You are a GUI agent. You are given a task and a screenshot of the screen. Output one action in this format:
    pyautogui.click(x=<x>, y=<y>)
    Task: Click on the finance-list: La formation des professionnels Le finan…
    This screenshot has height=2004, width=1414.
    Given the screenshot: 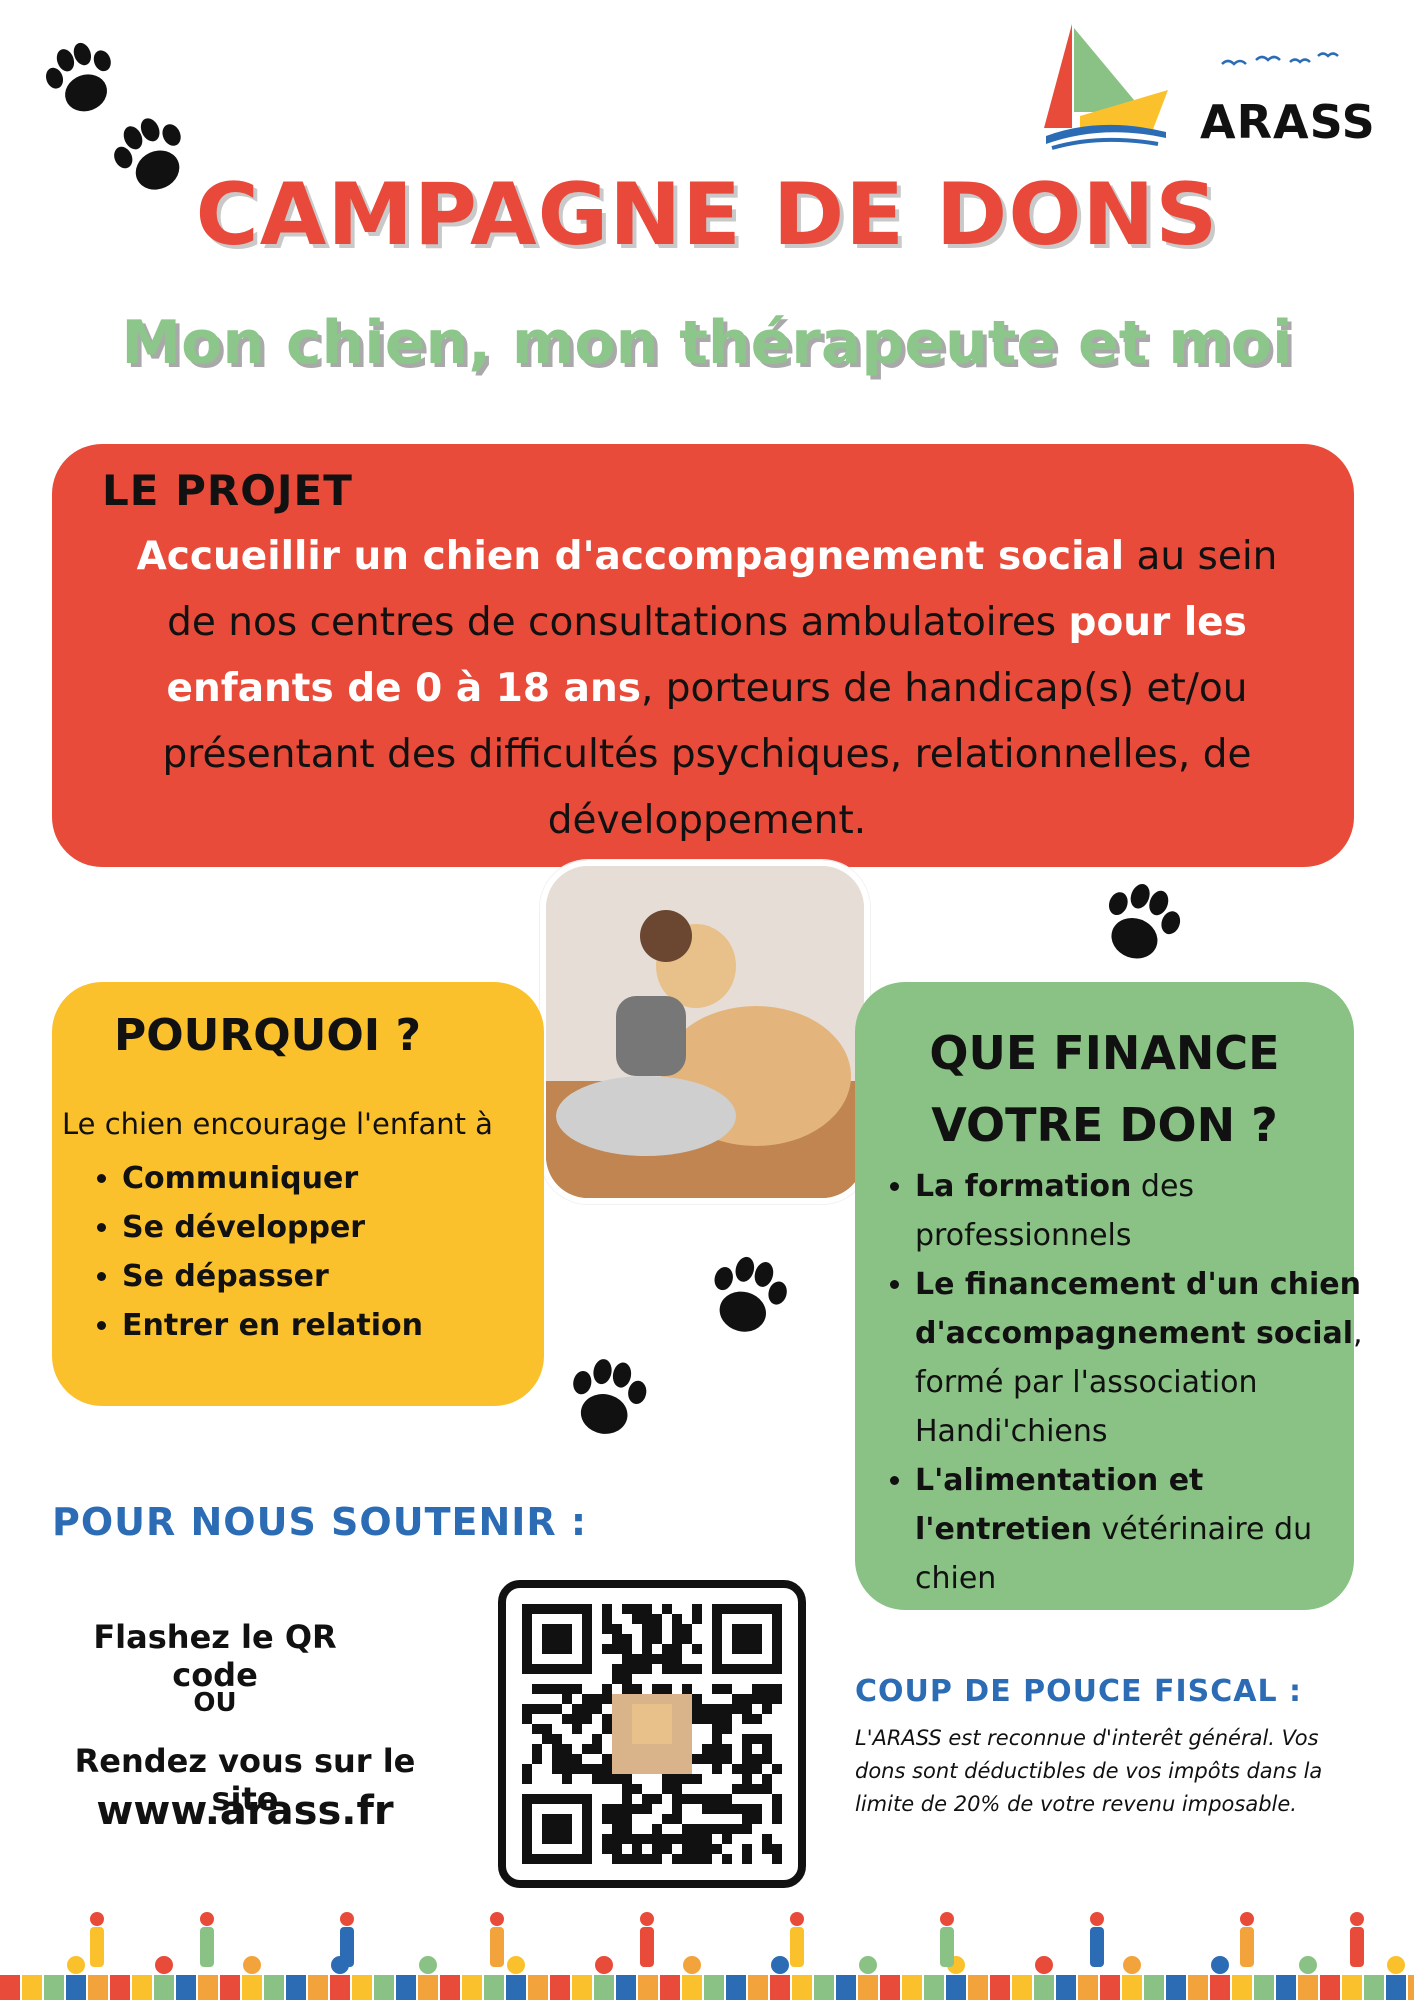 What is the action you would take?
    pyautogui.click(x=1125, y=1382)
    